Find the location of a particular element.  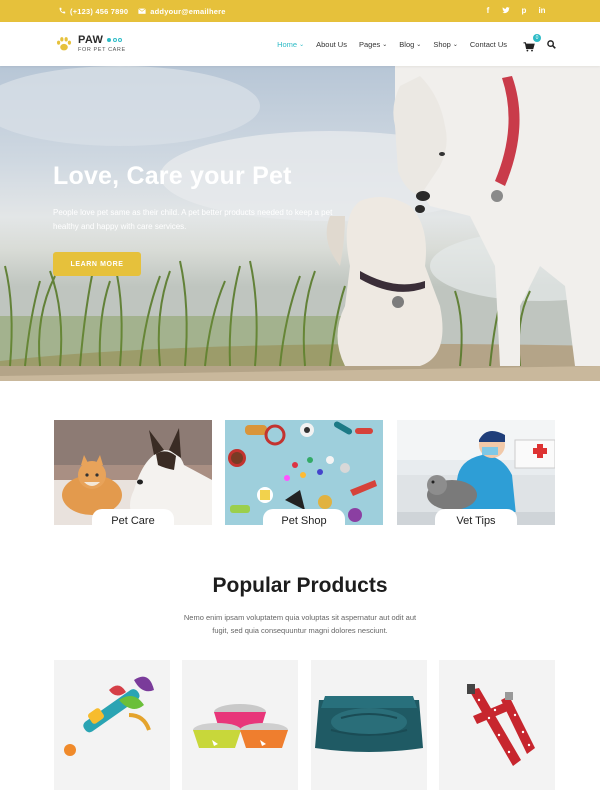

learn-more-button: LEARN MORE is located at coordinates (97, 264).